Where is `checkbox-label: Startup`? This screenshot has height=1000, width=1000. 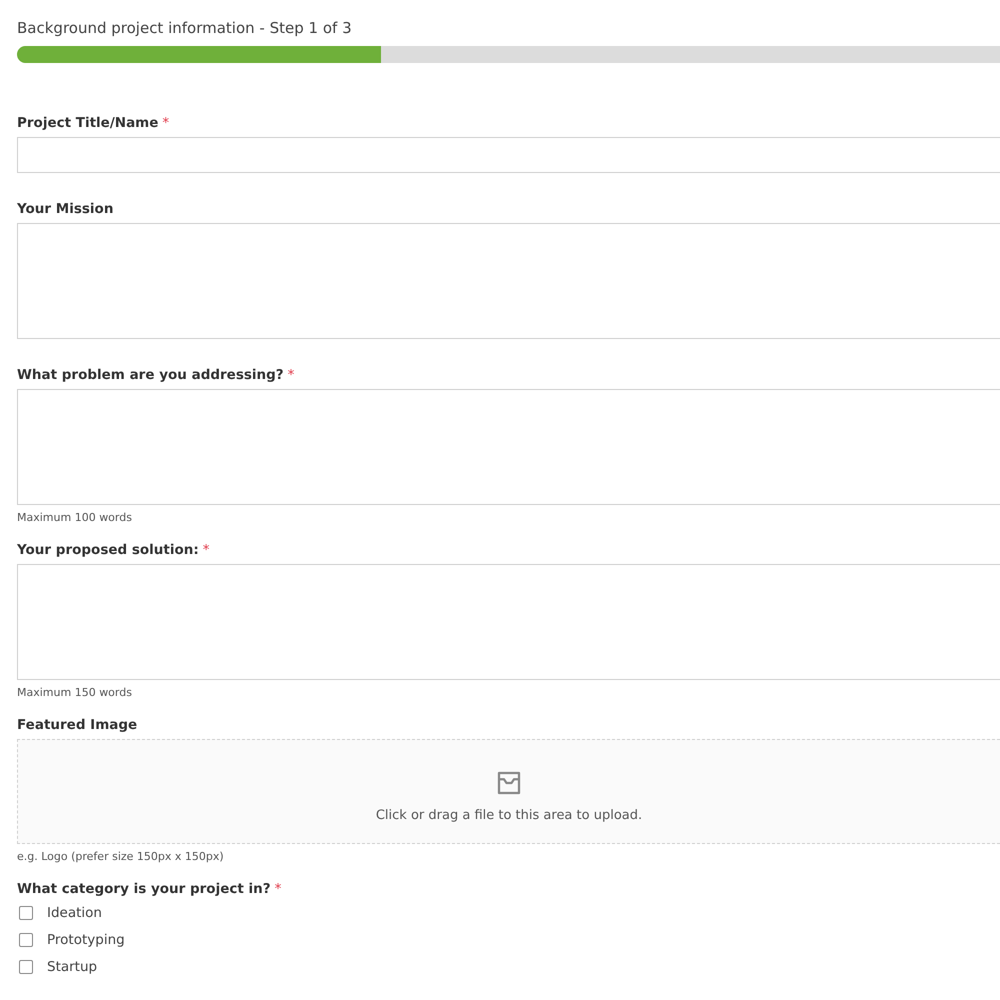 checkbox-label: Startup is located at coordinates (72, 966).